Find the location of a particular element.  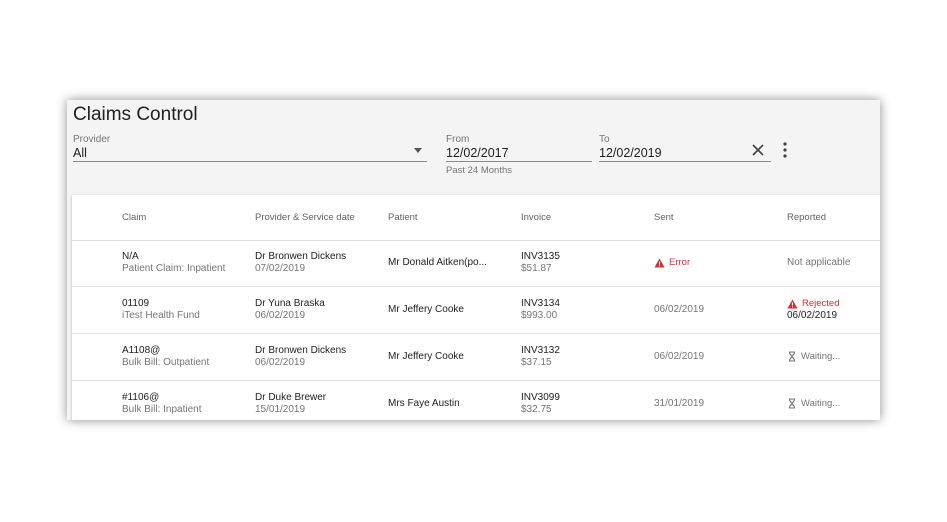

provider-value: All is located at coordinates (80, 153).